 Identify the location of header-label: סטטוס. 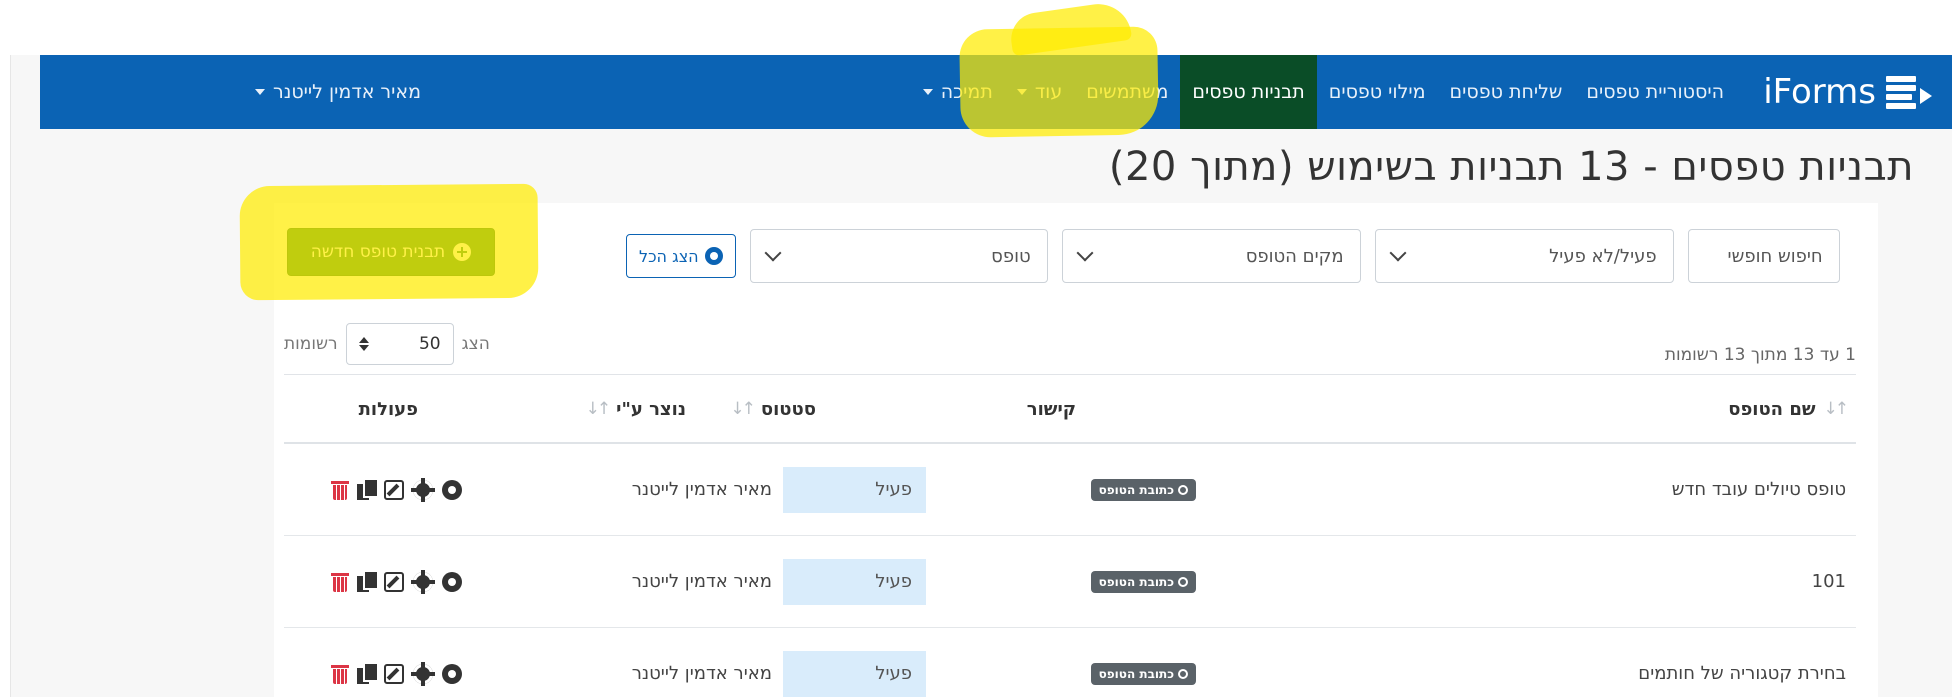
(788, 409).